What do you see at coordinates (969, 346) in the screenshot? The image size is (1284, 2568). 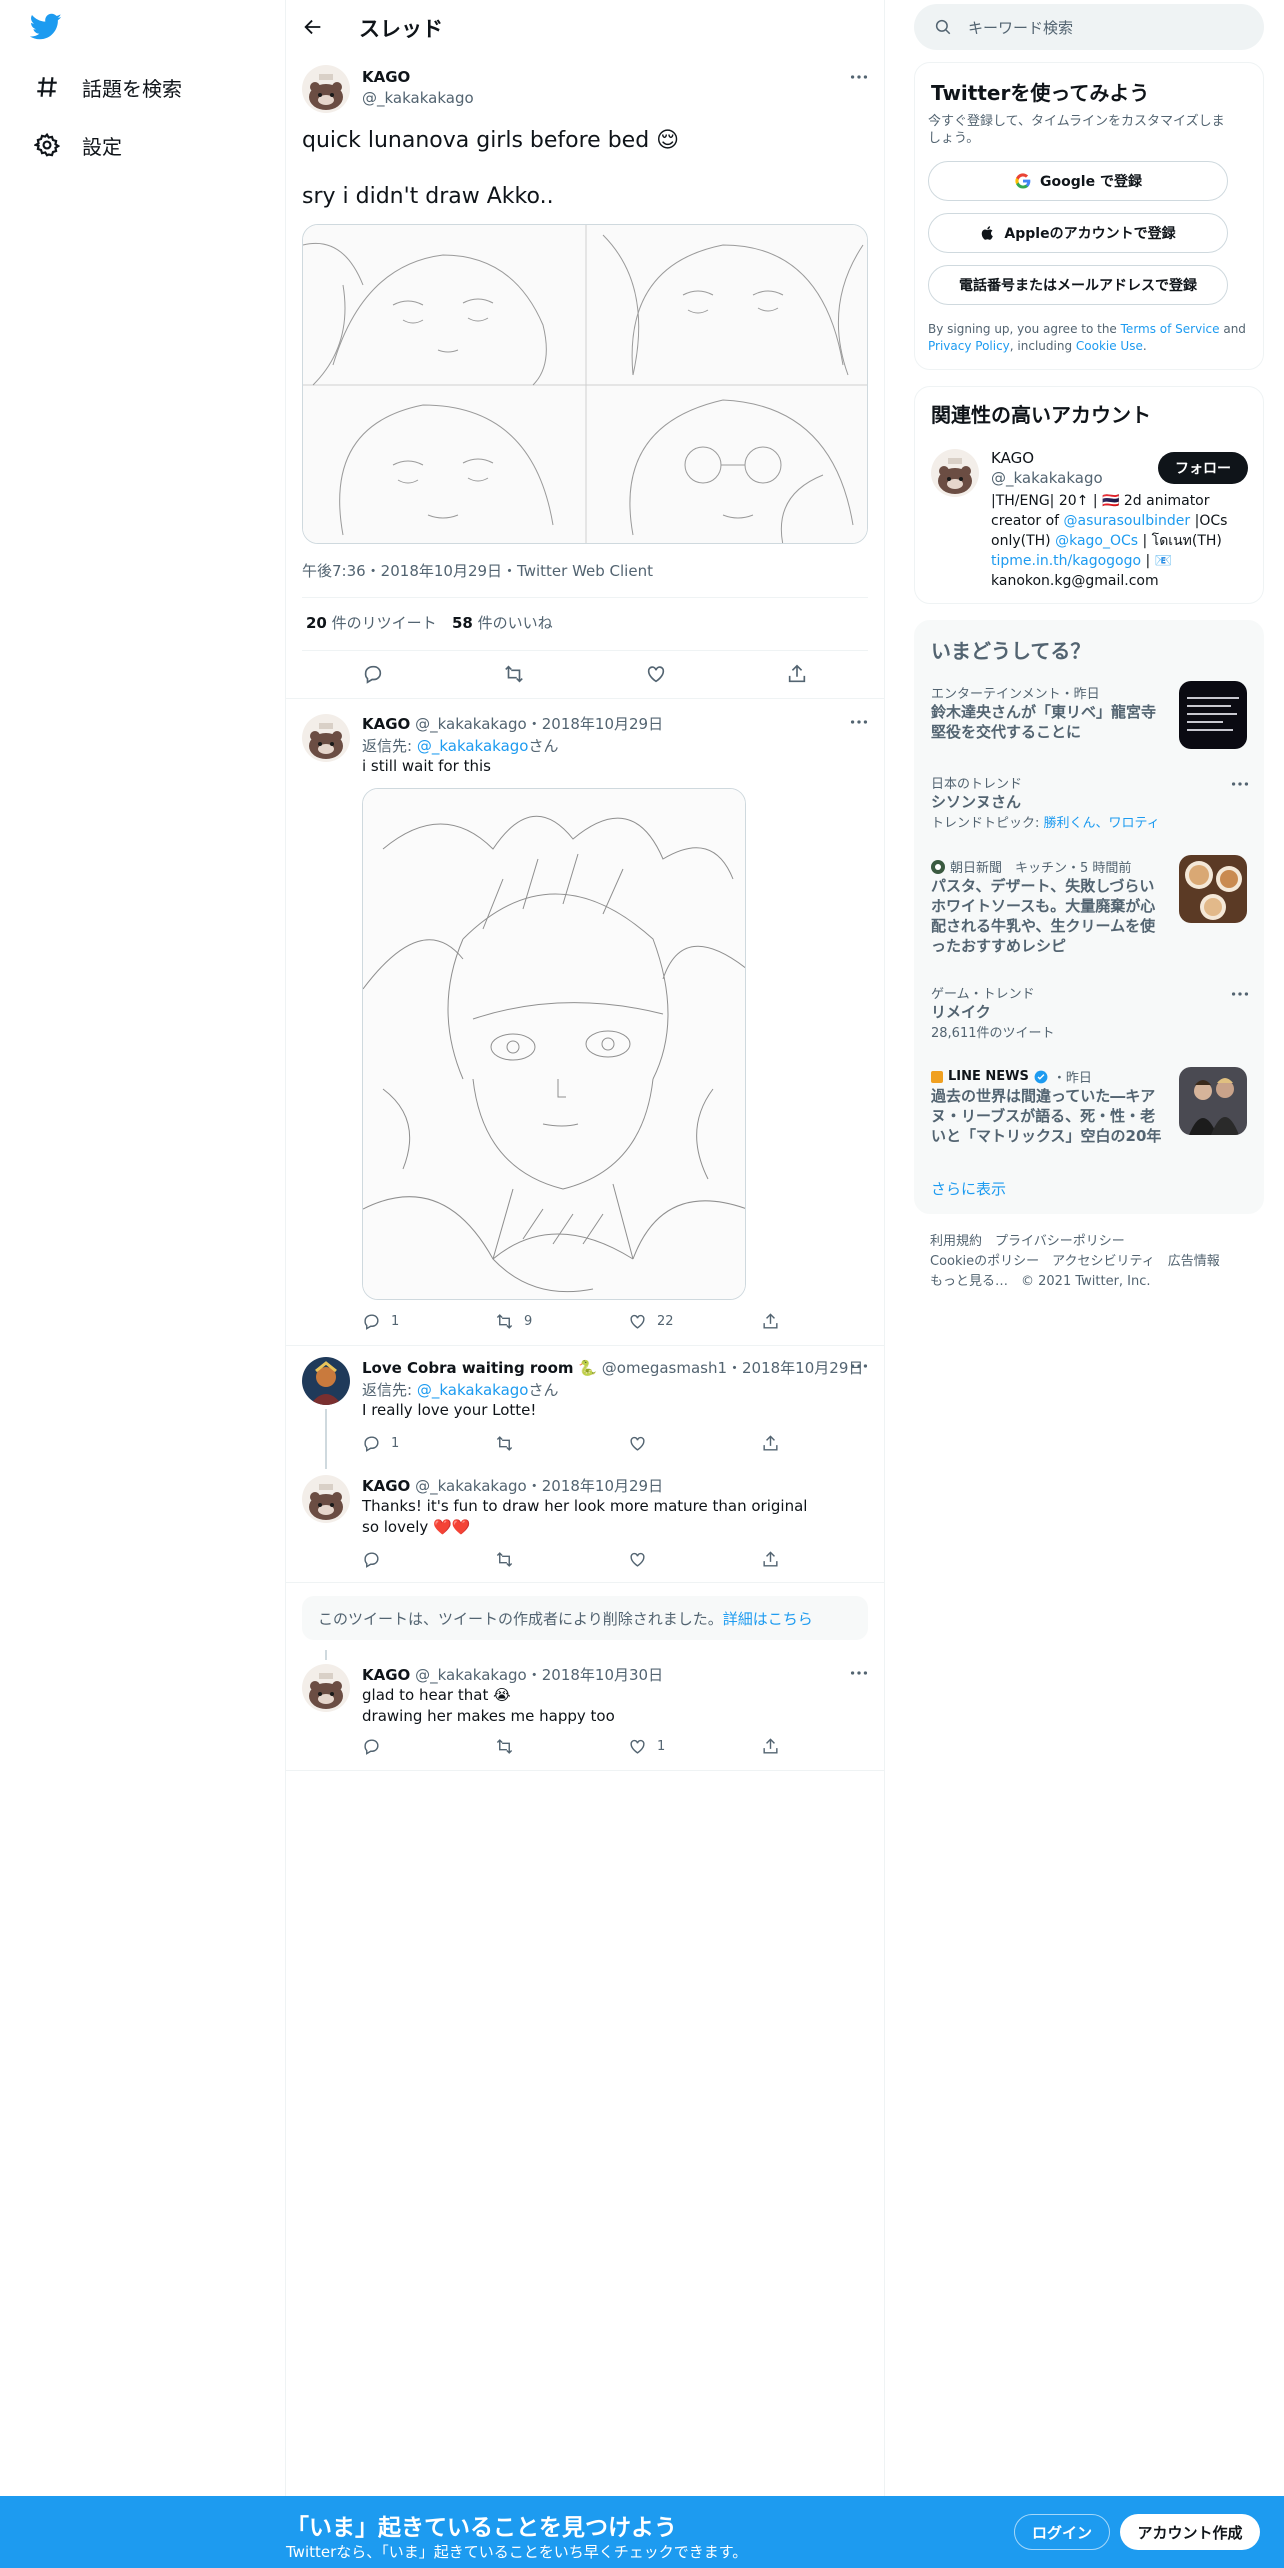 I see `privacy-policy-link: Privacy Policy` at bounding box center [969, 346].